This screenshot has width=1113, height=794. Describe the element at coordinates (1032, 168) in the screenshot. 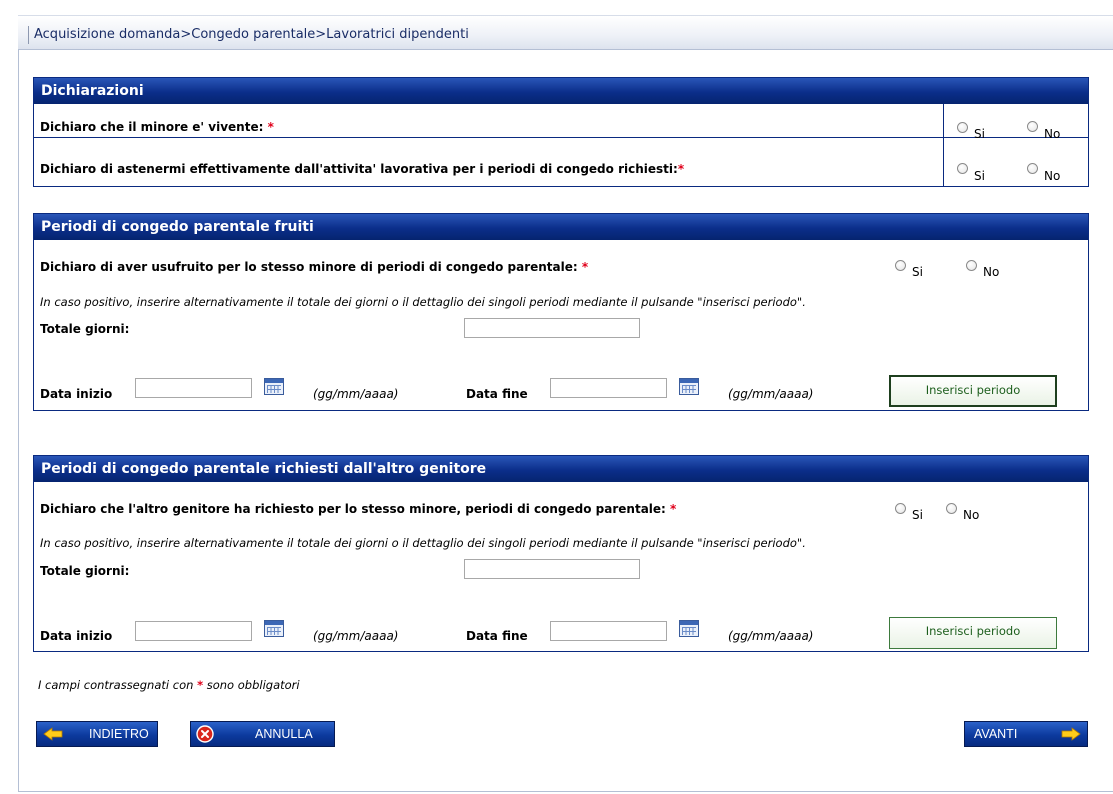

I see `radio-astensione-no` at that location.